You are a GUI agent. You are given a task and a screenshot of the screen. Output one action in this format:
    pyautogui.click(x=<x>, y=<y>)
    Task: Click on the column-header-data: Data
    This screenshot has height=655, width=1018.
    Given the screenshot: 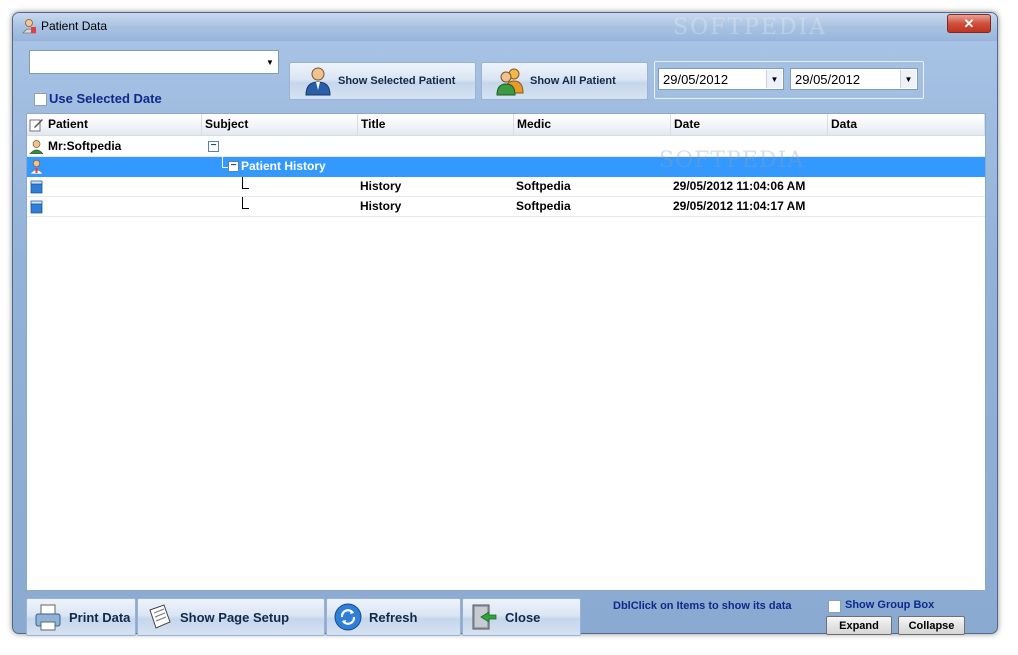 What is the action you would take?
    pyautogui.click(x=906, y=125)
    